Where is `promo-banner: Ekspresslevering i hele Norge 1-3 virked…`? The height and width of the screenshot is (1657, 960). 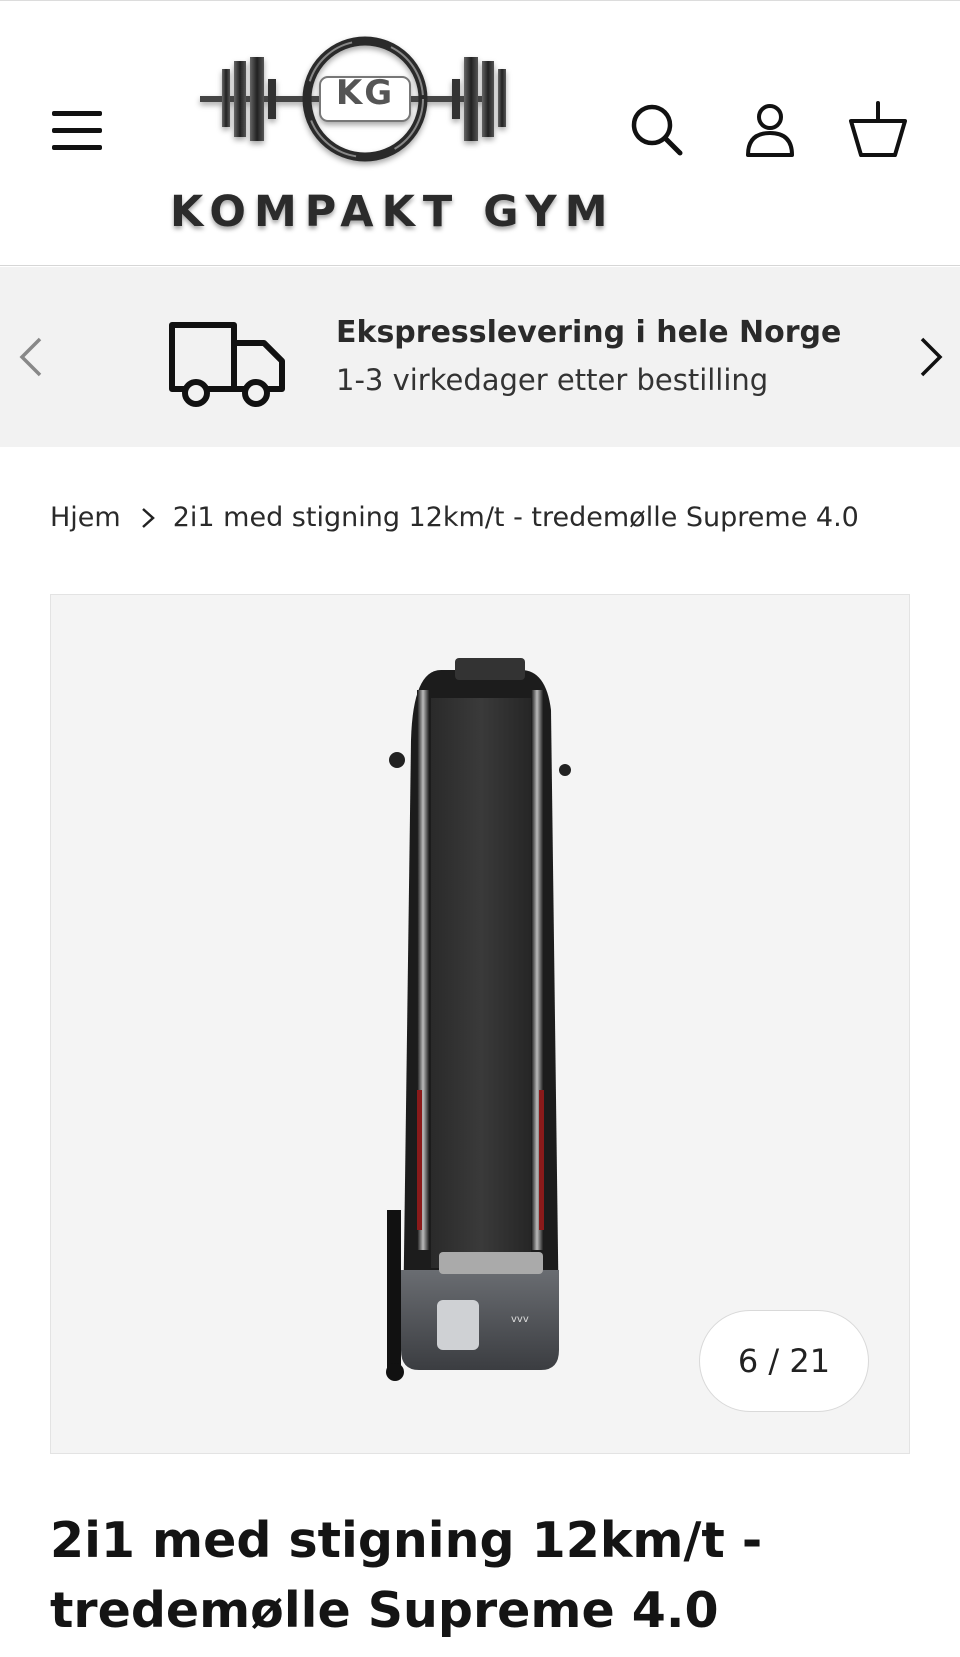
promo-banner: Ekspresslevering i hele Norge 1-3 virked… is located at coordinates (480, 357).